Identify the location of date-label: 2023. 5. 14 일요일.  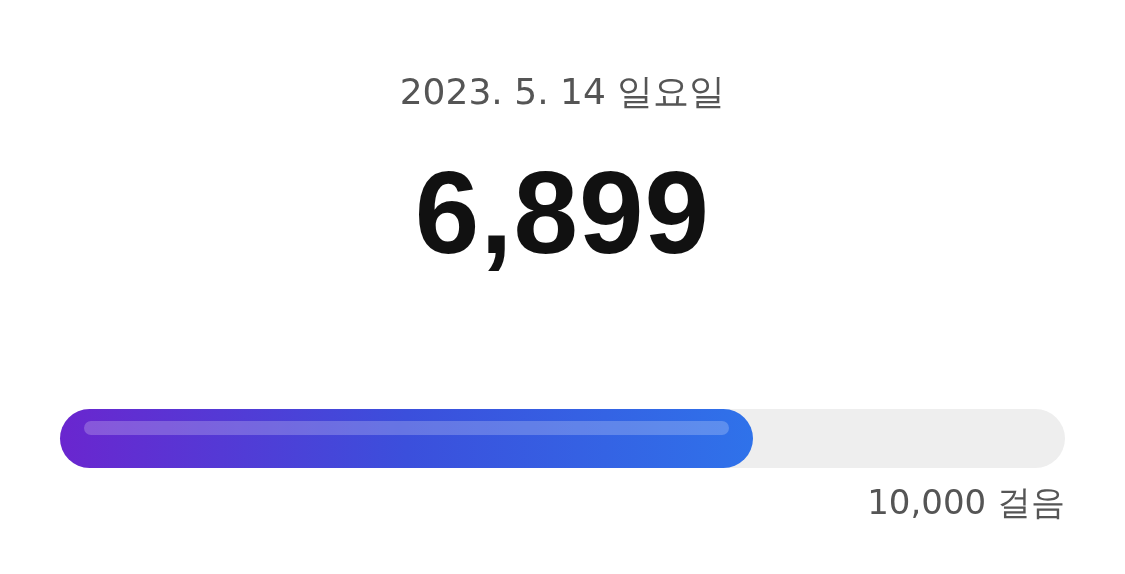
(562, 91).